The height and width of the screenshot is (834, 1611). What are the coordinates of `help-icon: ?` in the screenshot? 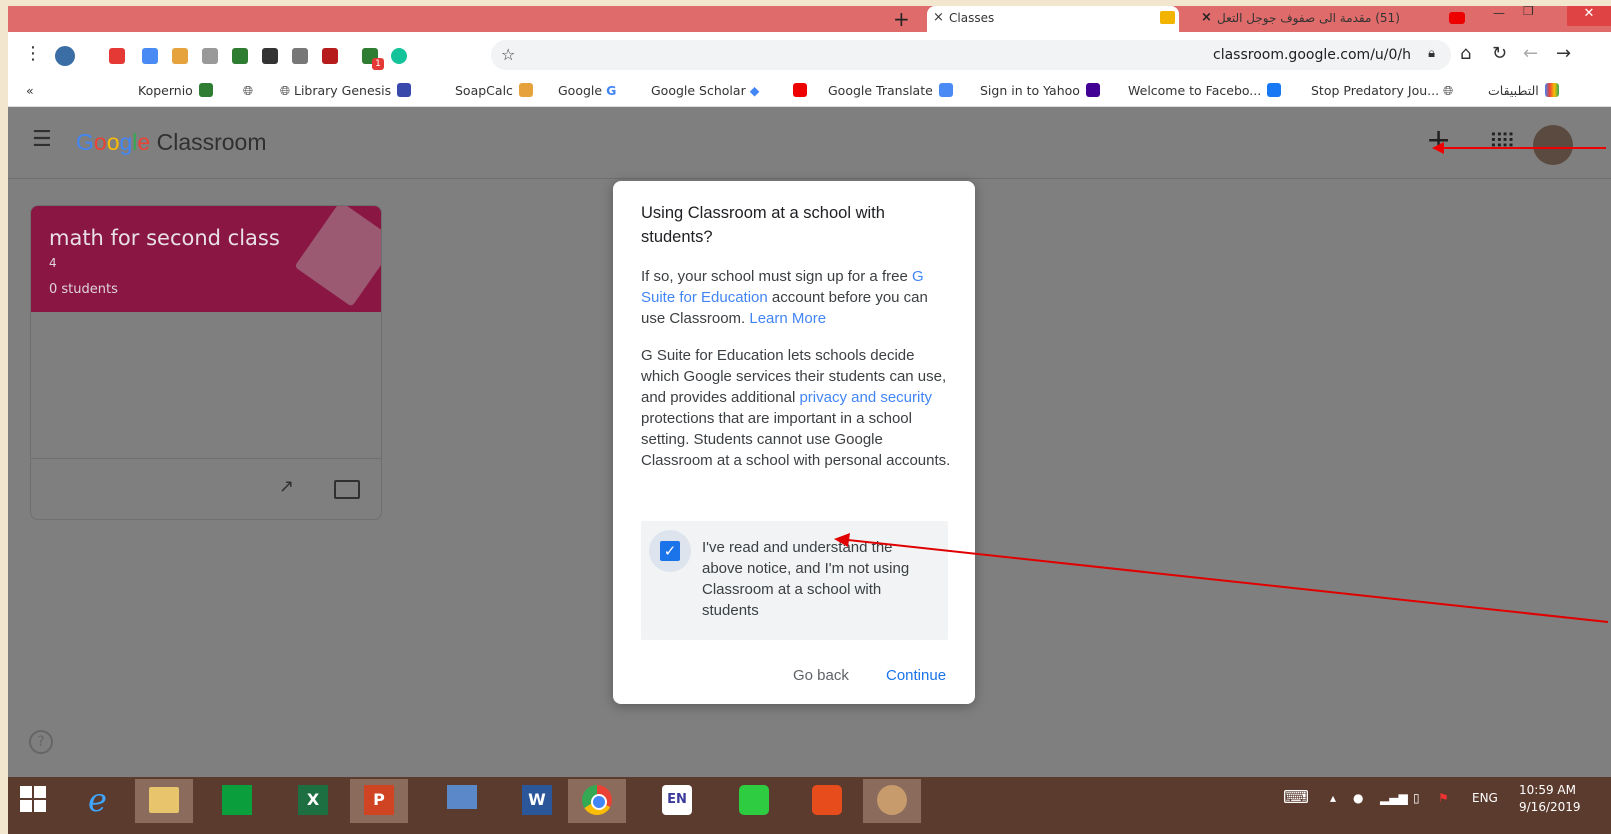 It's located at (41, 742).